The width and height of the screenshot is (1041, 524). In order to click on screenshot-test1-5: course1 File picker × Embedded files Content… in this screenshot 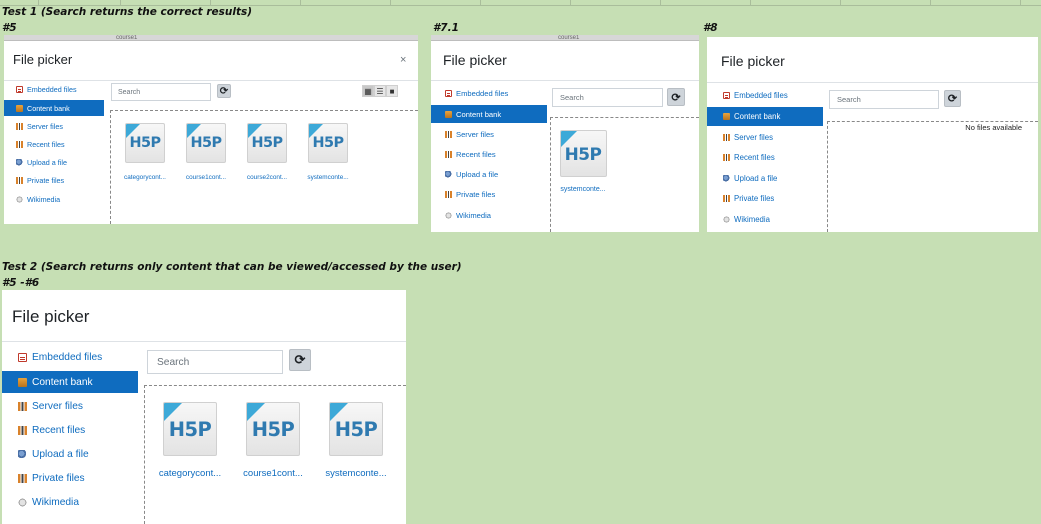, I will do `click(211, 129)`.